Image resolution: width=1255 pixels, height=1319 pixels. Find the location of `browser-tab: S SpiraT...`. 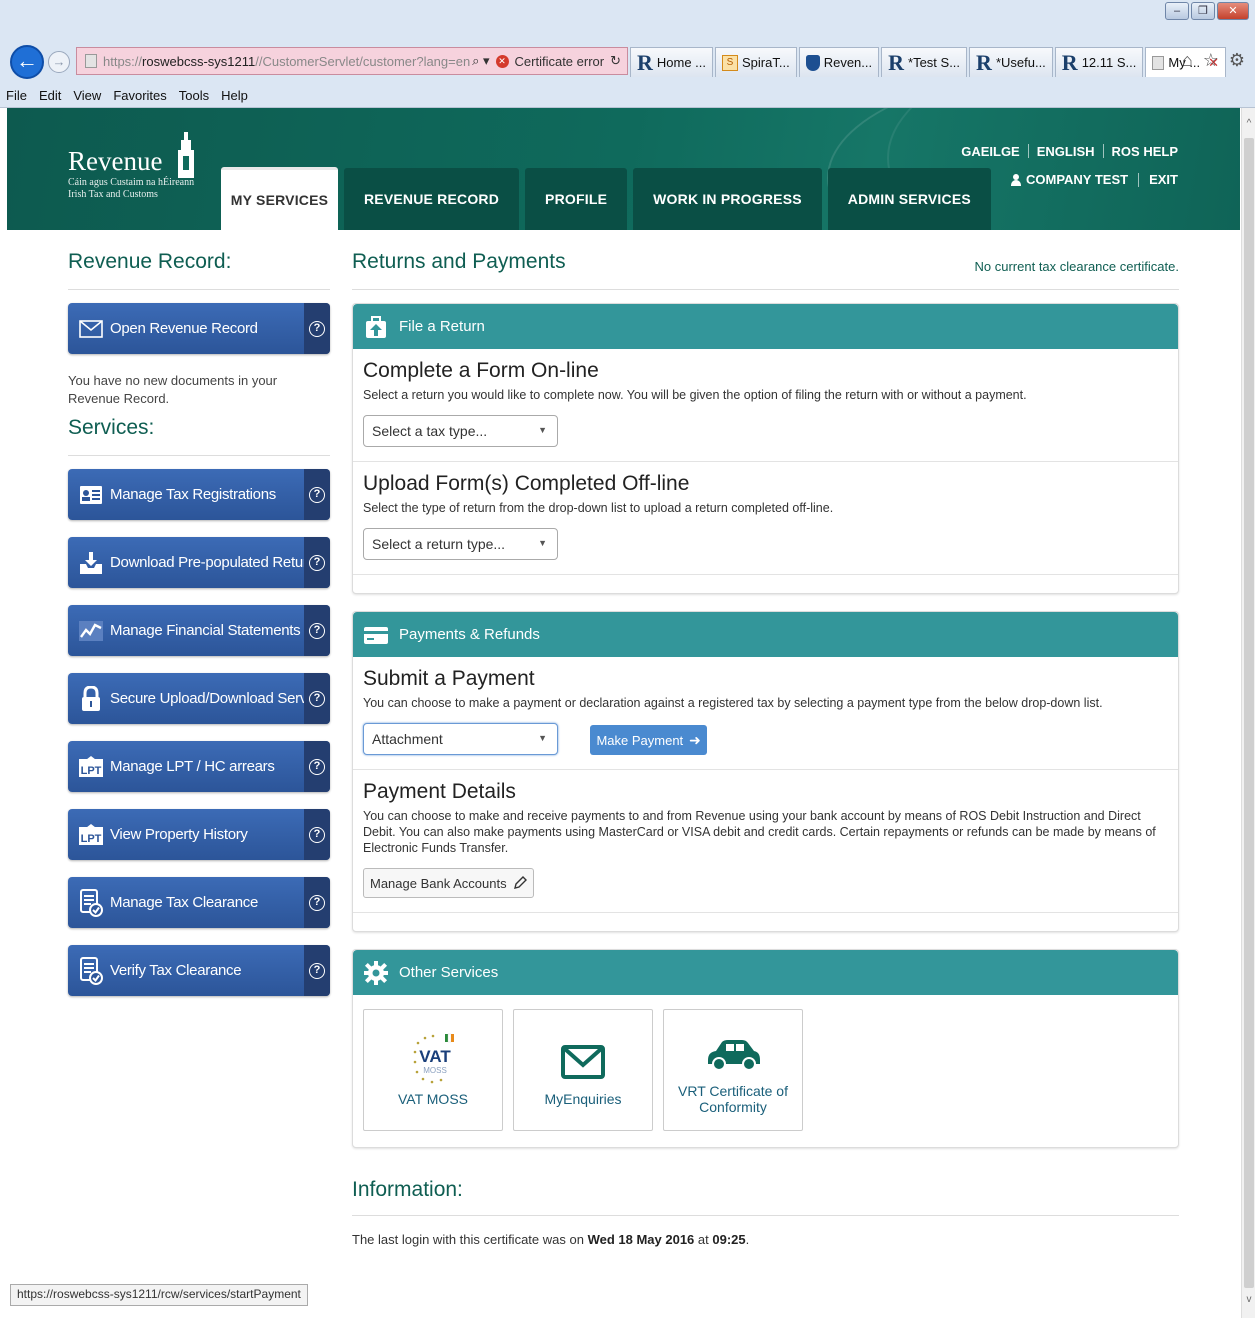

browser-tab: S SpiraT... is located at coordinates (756, 62).